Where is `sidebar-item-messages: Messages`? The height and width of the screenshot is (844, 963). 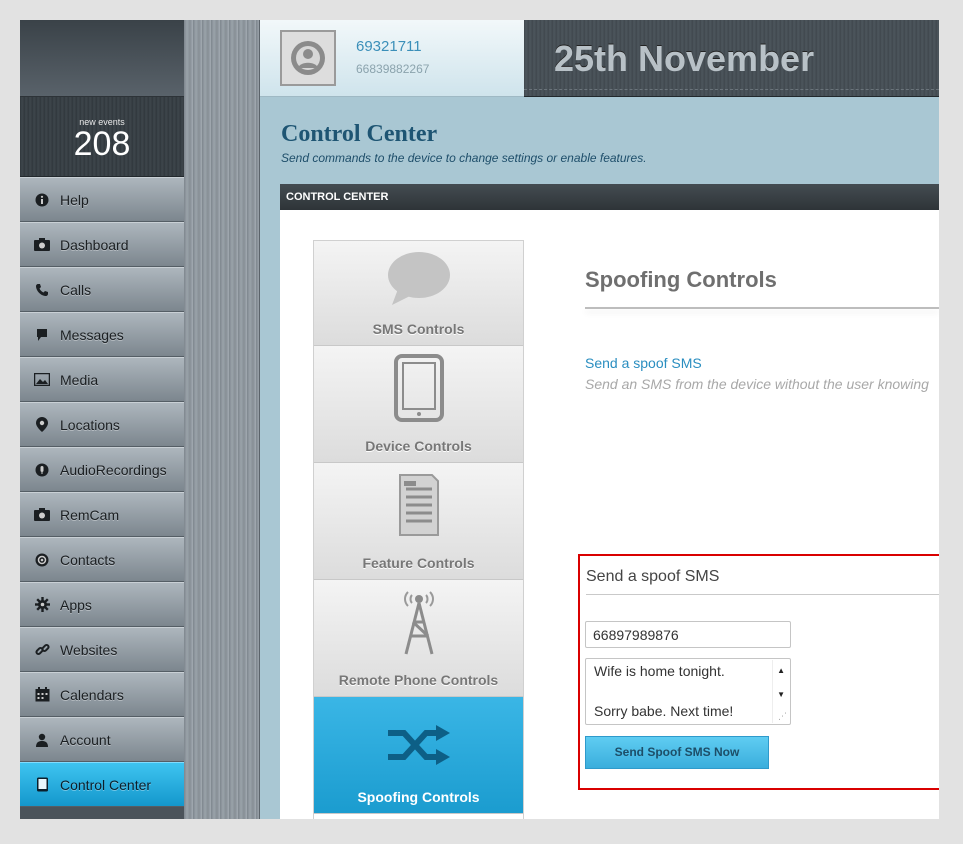 sidebar-item-messages: Messages is located at coordinates (102, 334).